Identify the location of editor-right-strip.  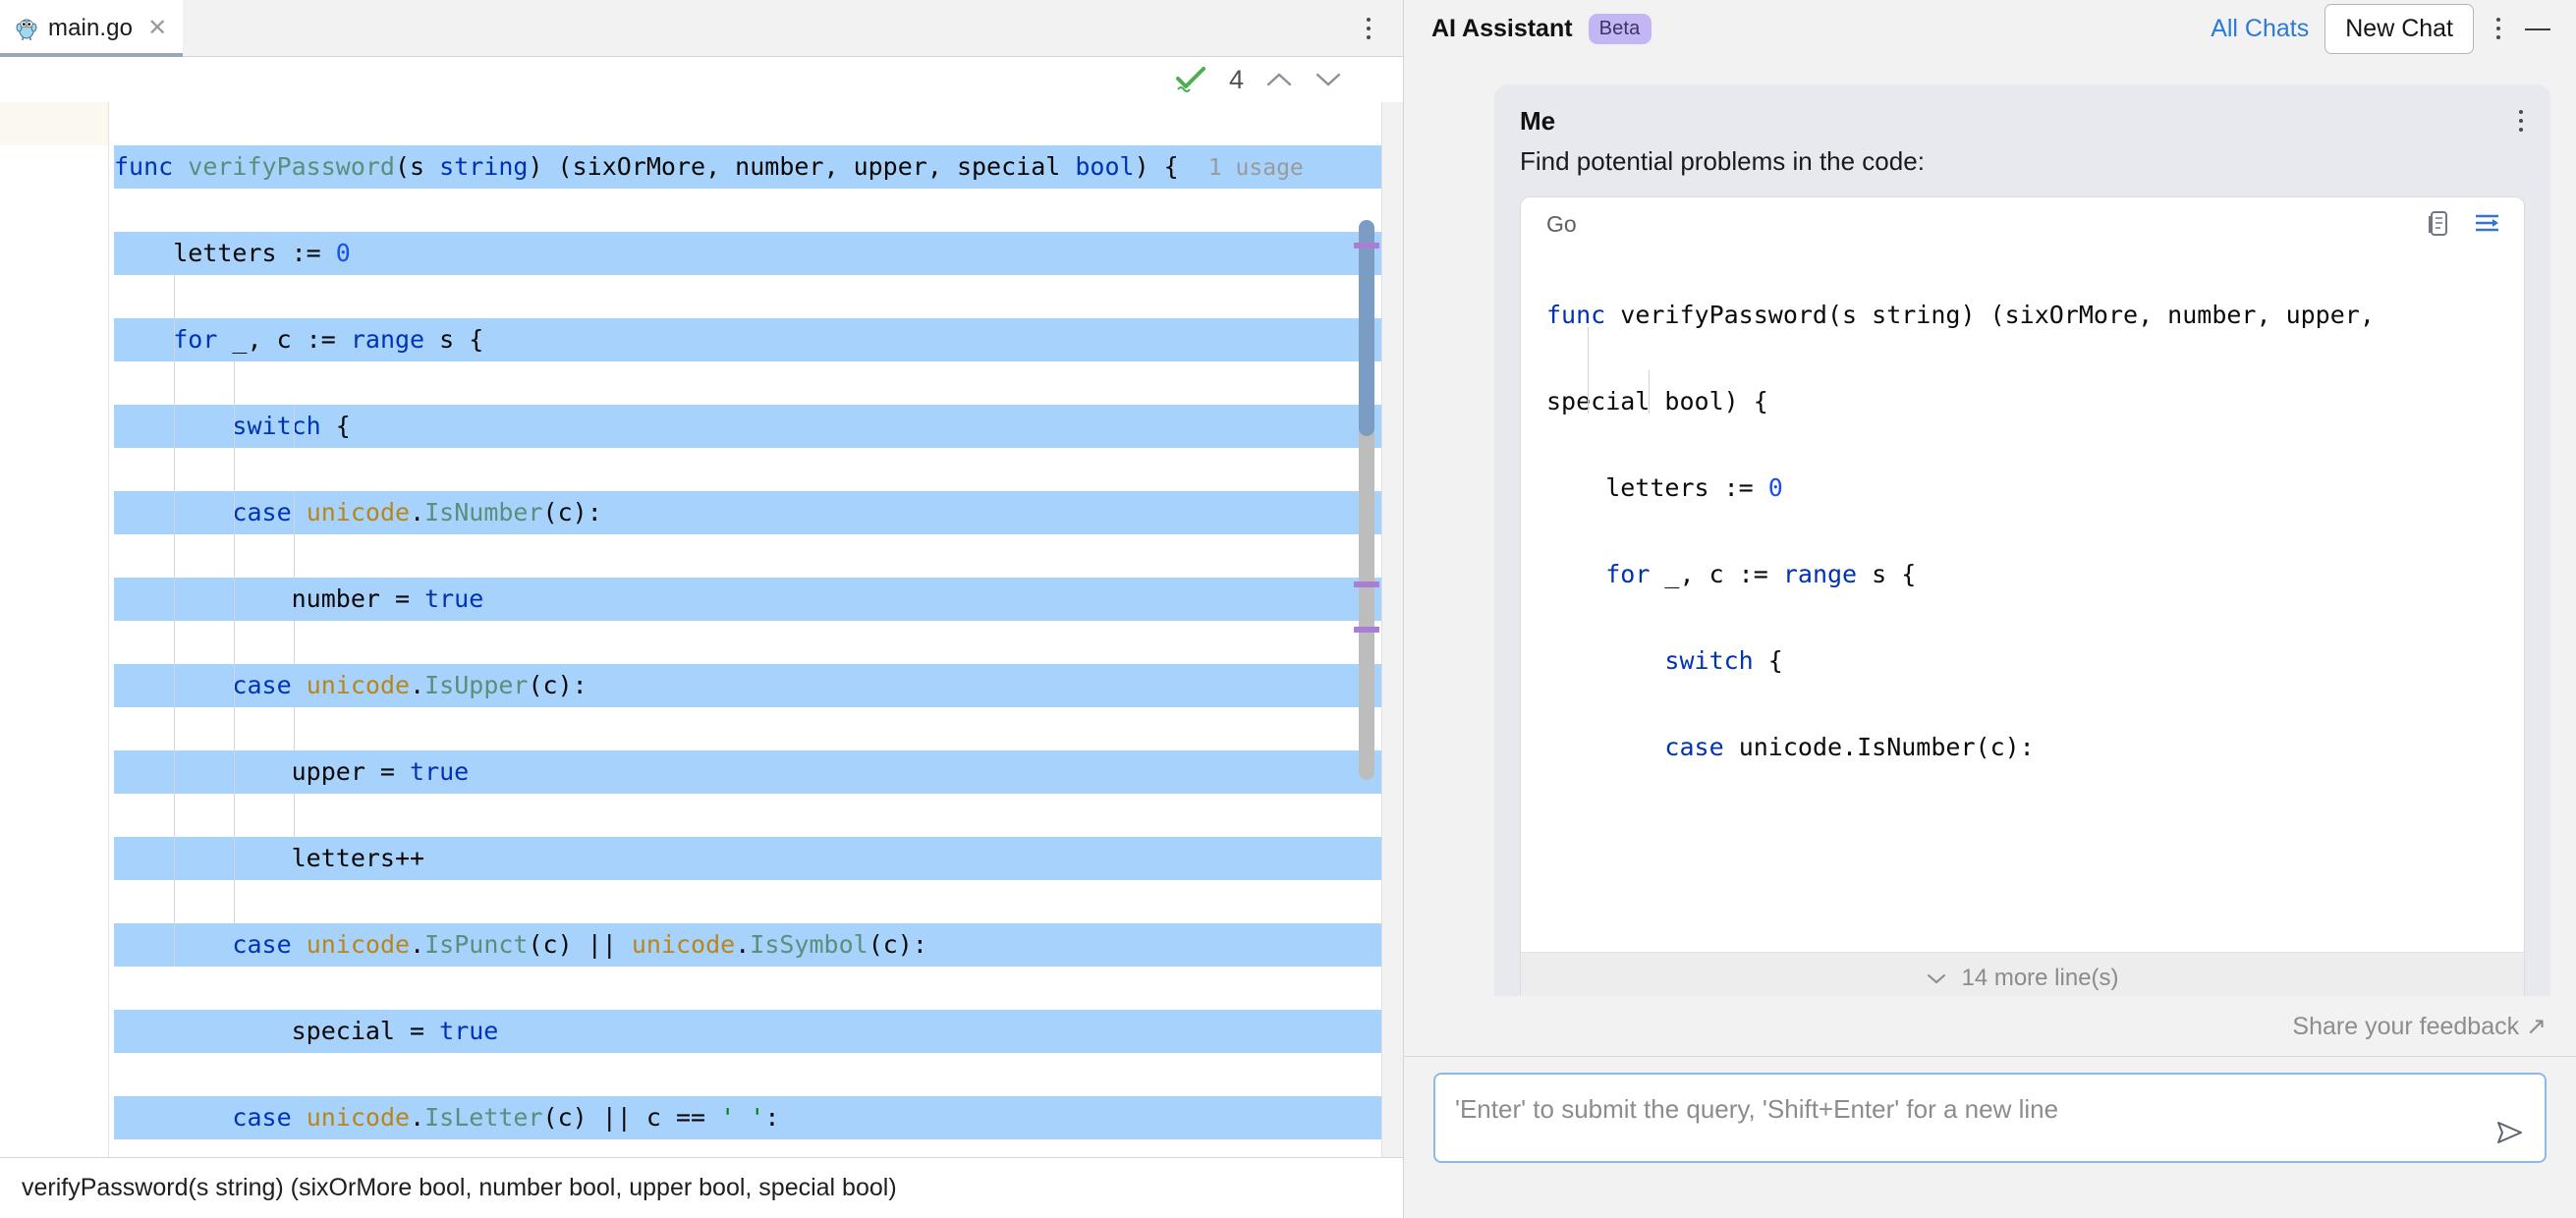
(1392, 629).